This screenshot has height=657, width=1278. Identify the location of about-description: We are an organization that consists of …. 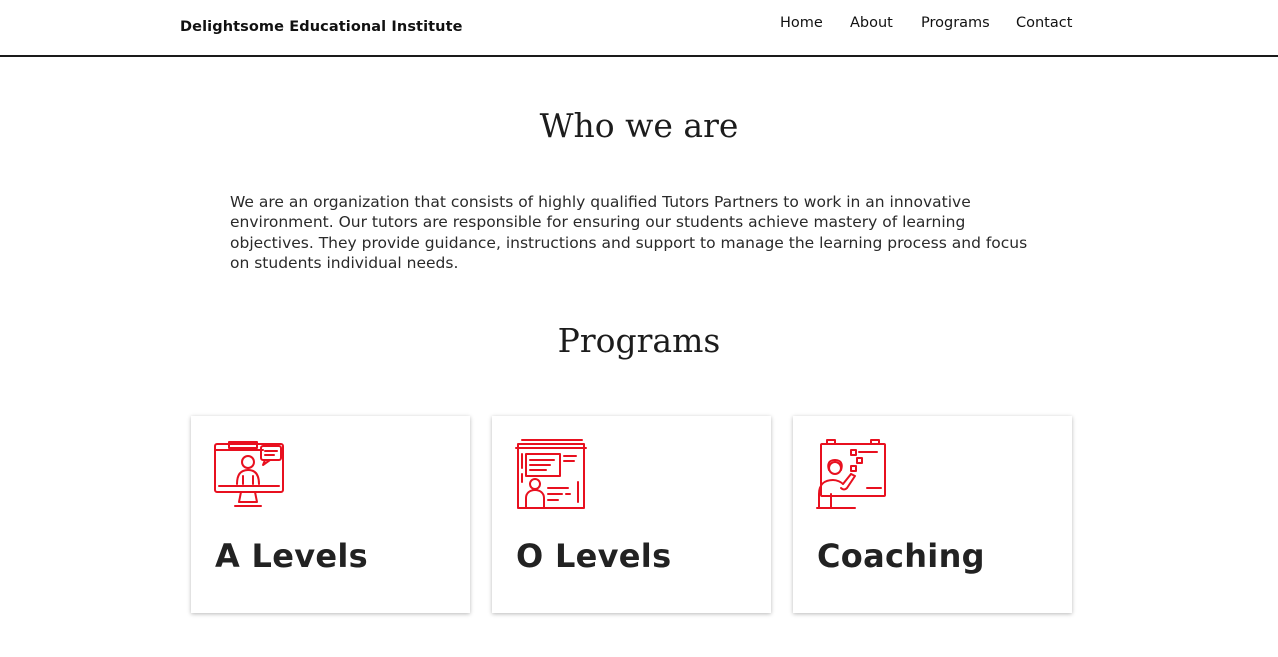
(629, 232).